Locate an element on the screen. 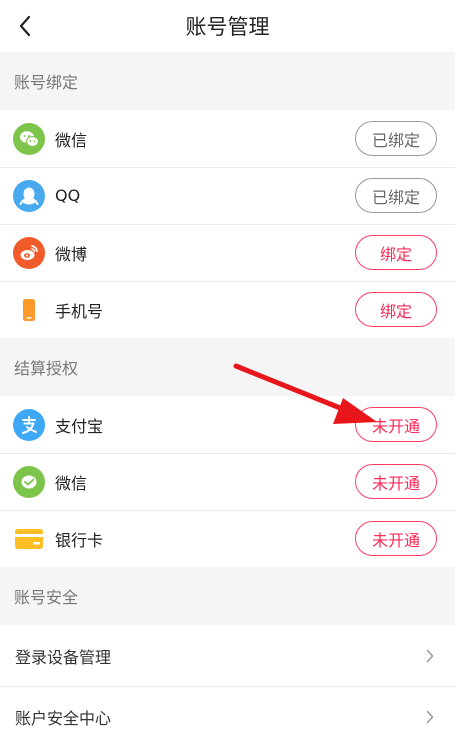 The width and height of the screenshot is (455, 731). chevron-left-icon is located at coordinates (25, 26).